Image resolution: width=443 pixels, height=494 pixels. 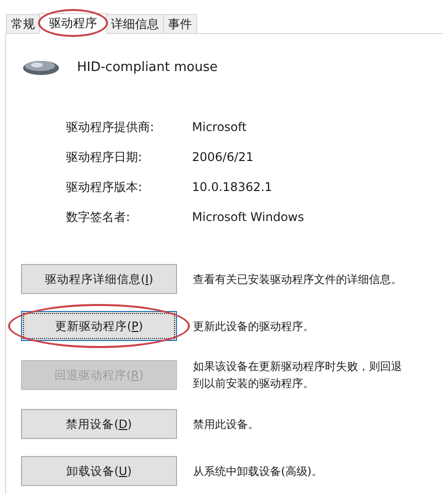 What do you see at coordinates (111, 127) in the screenshot?
I see `property-label: 驱动程序提供商:` at bounding box center [111, 127].